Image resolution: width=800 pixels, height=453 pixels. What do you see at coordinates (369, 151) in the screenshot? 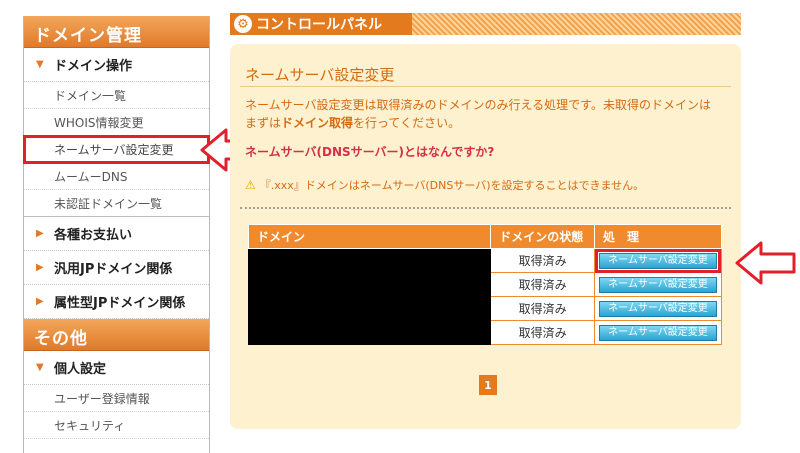
I see `faq-link: ネームサーバ(DNSサーバー)とはなんですか?` at bounding box center [369, 151].